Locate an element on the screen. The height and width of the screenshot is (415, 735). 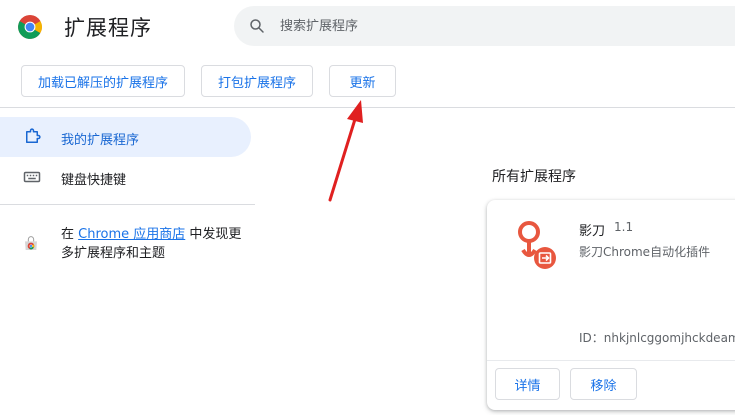
sidebar-item-my-extensions: 我的扩展程序 is located at coordinates (125, 137).